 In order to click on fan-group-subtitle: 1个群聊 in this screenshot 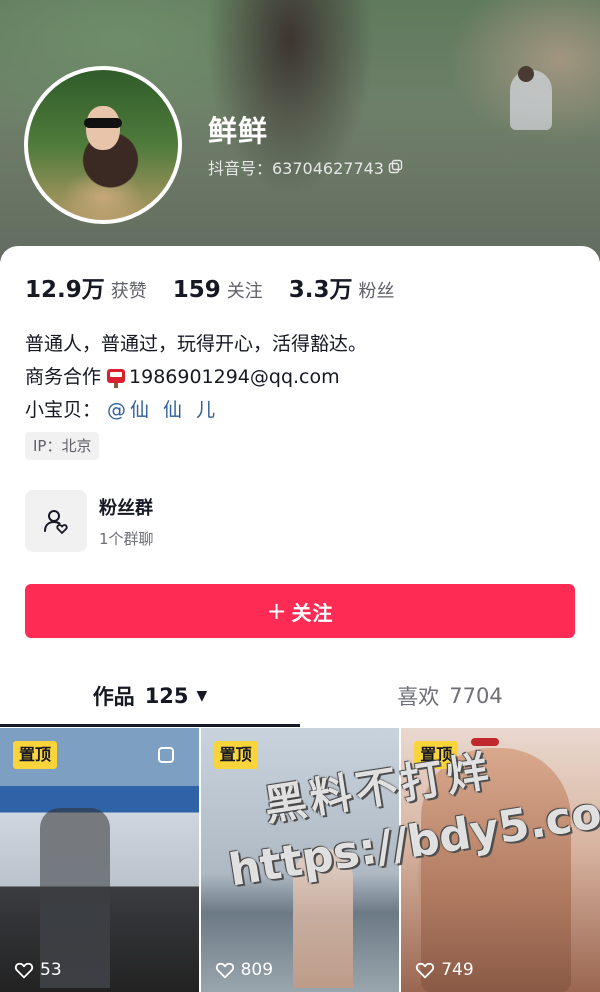, I will do `click(126, 538)`.